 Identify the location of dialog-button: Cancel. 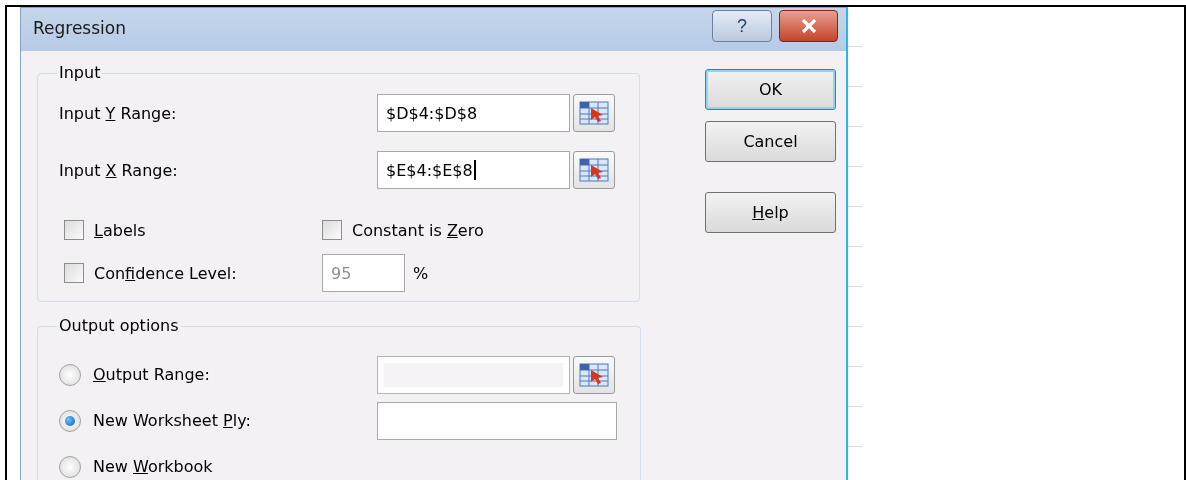
(770, 141).